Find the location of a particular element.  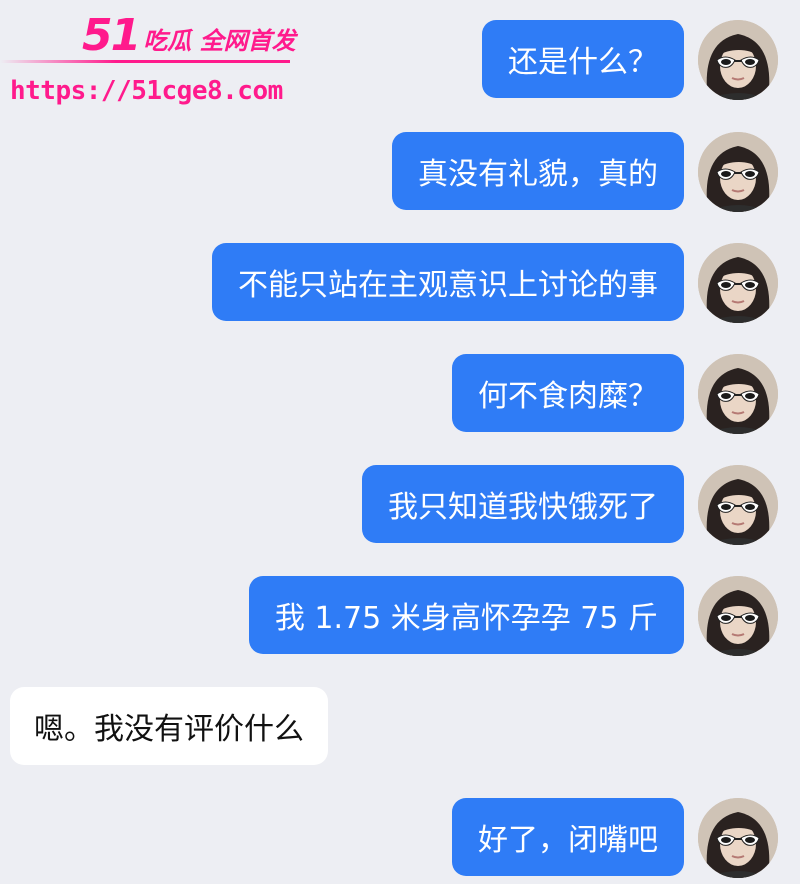

message-text: 还是什么？ is located at coordinates (583, 62).